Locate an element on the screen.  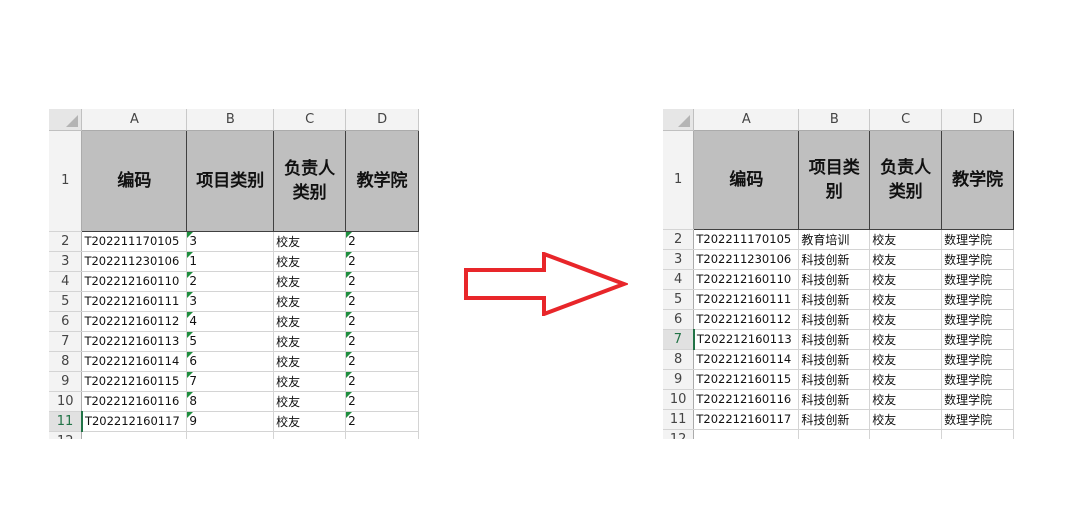
row-header-3: 3 is located at coordinates (66, 261).